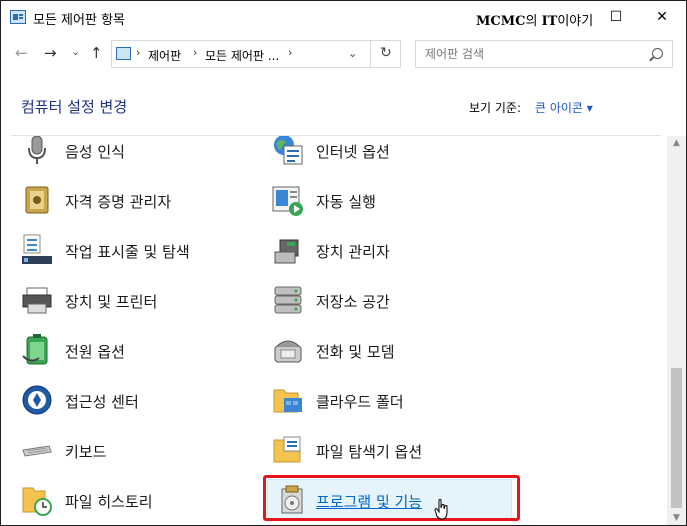 The width and height of the screenshot is (687, 526). Describe the element at coordinates (575, 21) in the screenshot. I see `brand-suffix: 이야기` at that location.